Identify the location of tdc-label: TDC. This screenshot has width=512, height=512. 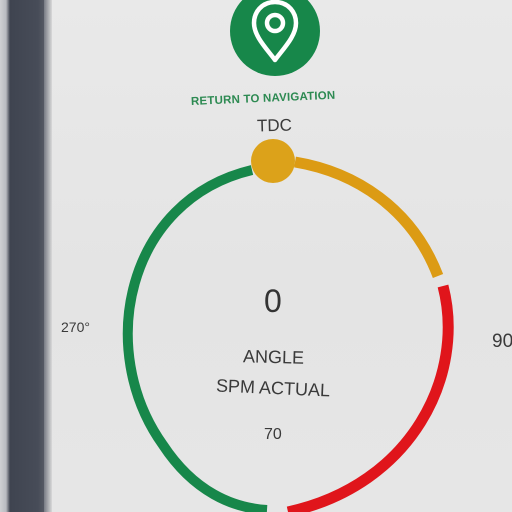
(274, 125).